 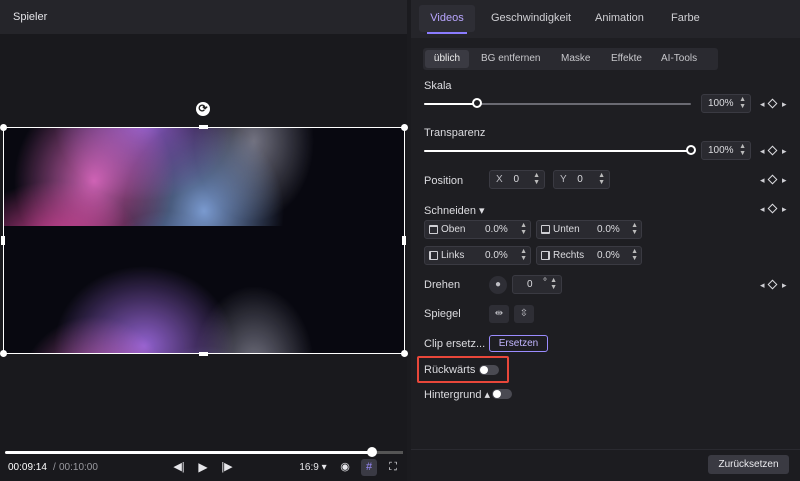 I want to click on resize-handle-bottom, so click(x=203, y=354).